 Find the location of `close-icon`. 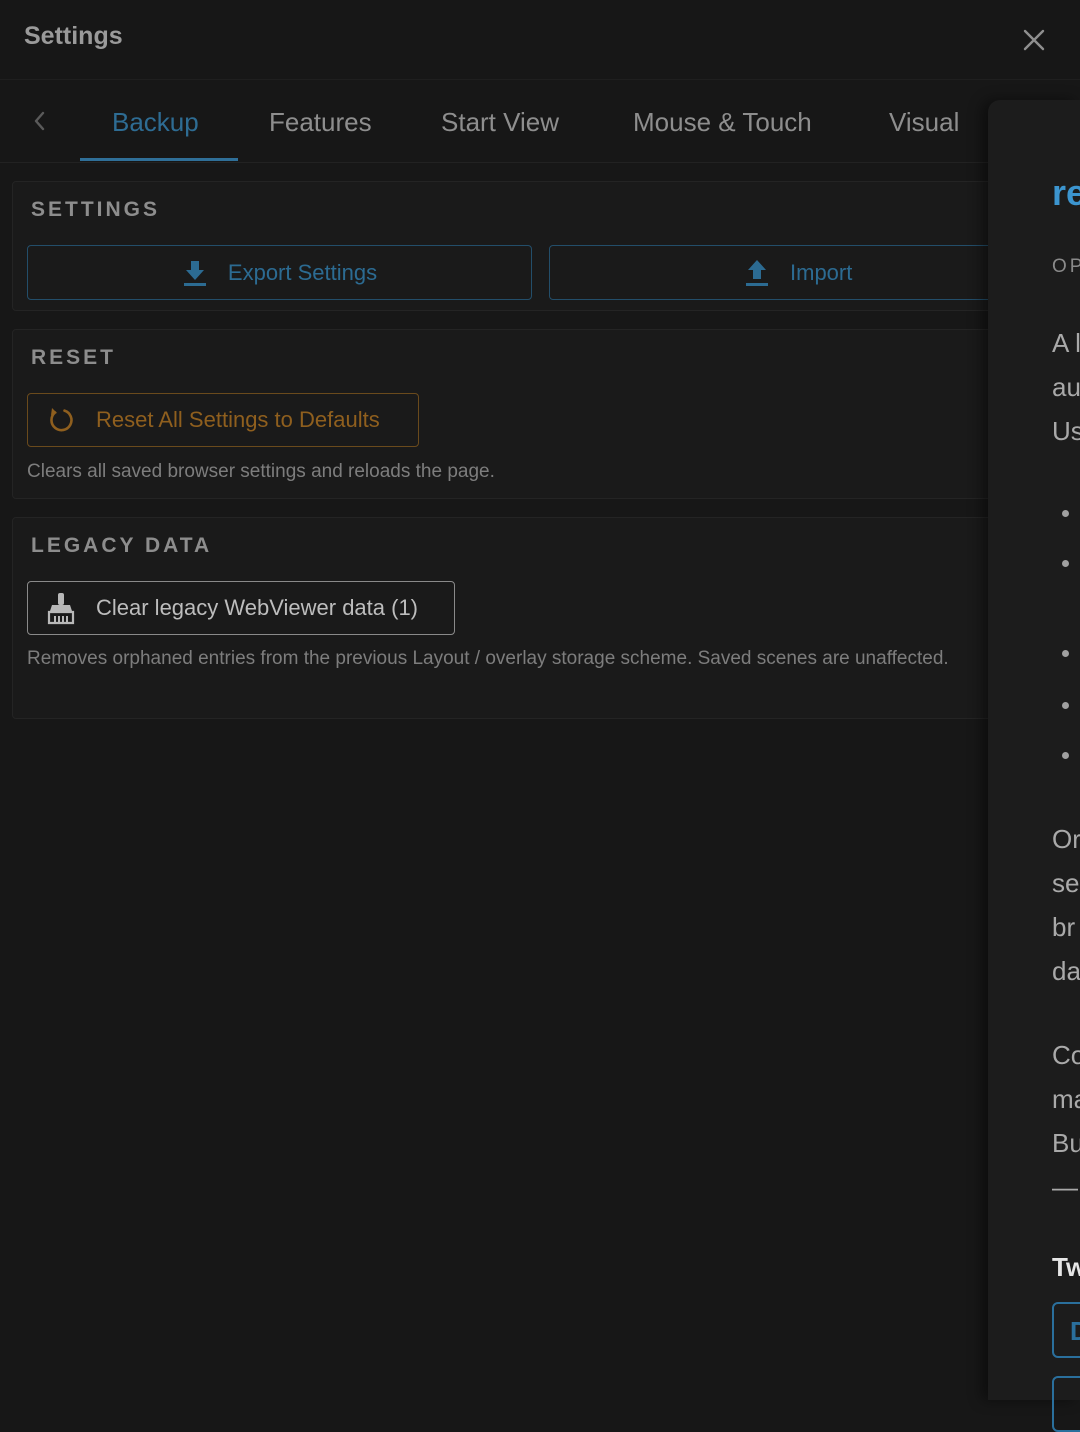

close-icon is located at coordinates (1034, 40).